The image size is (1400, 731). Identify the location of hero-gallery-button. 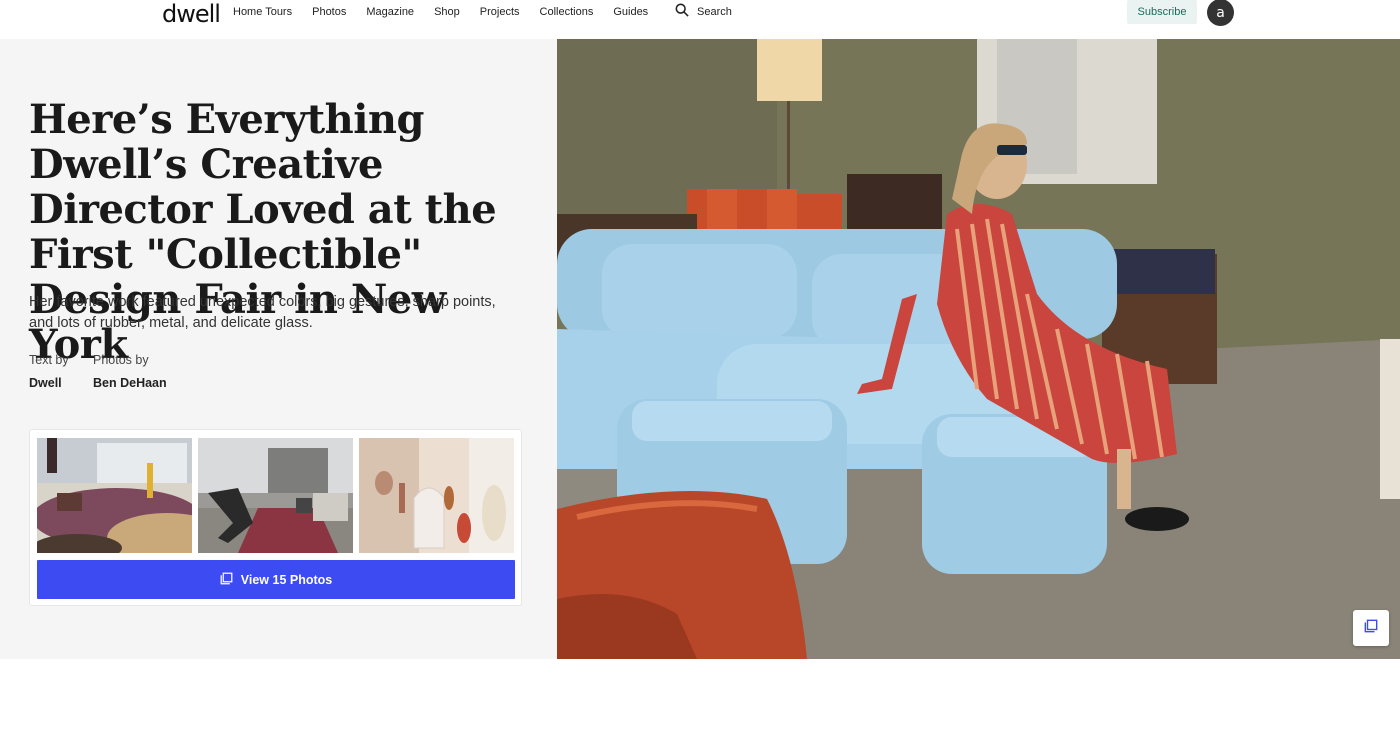
(1371, 628).